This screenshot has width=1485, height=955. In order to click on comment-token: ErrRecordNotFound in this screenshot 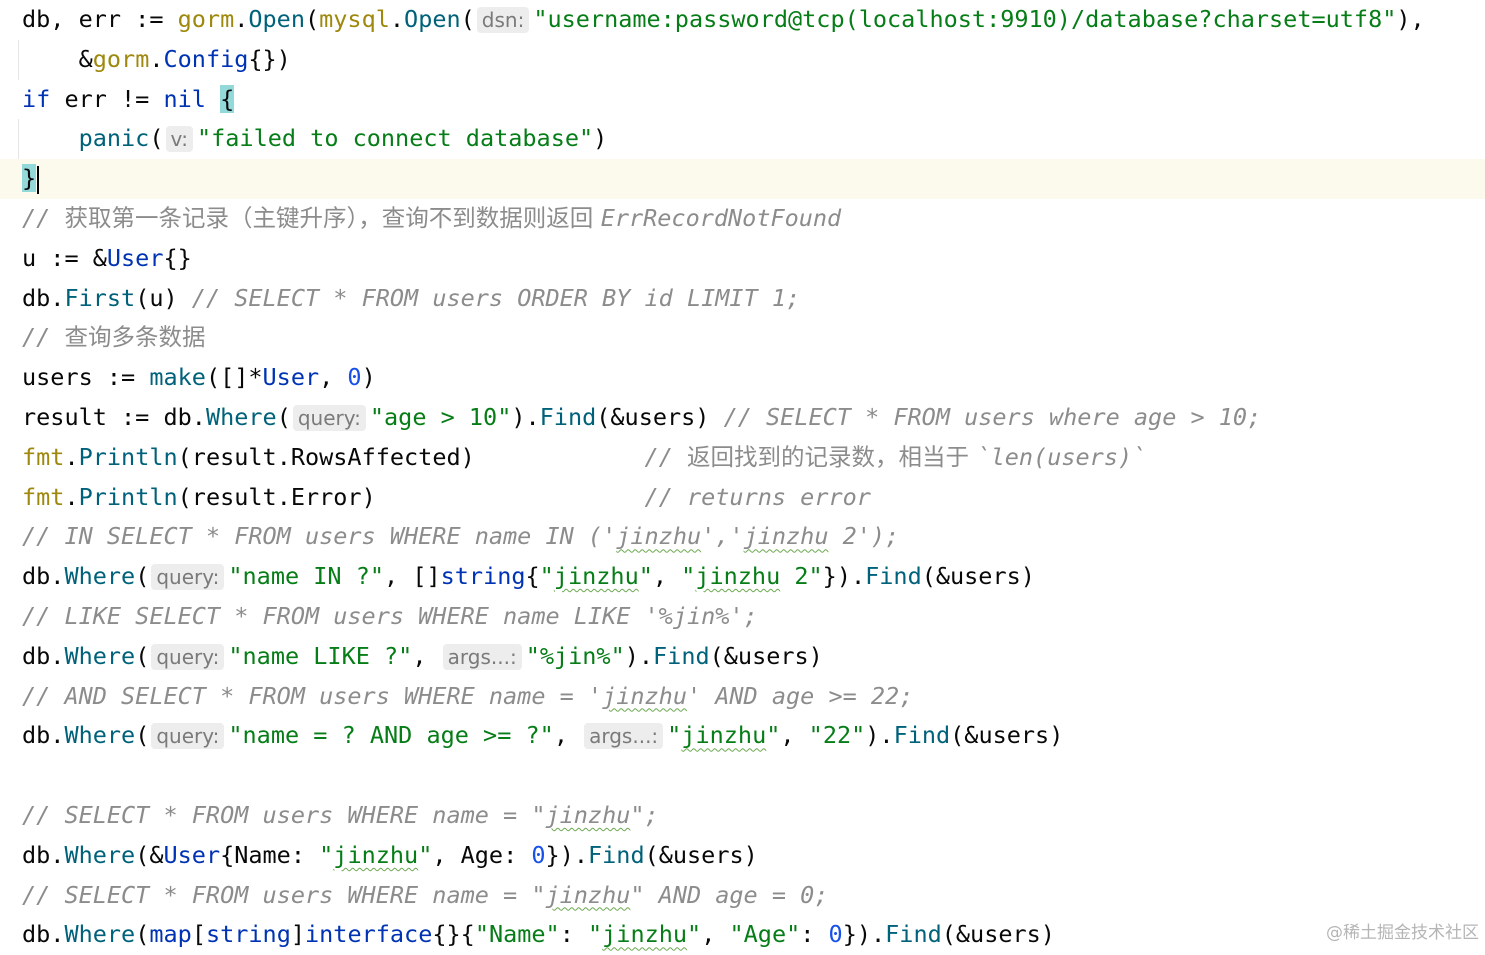, I will do `click(721, 218)`.